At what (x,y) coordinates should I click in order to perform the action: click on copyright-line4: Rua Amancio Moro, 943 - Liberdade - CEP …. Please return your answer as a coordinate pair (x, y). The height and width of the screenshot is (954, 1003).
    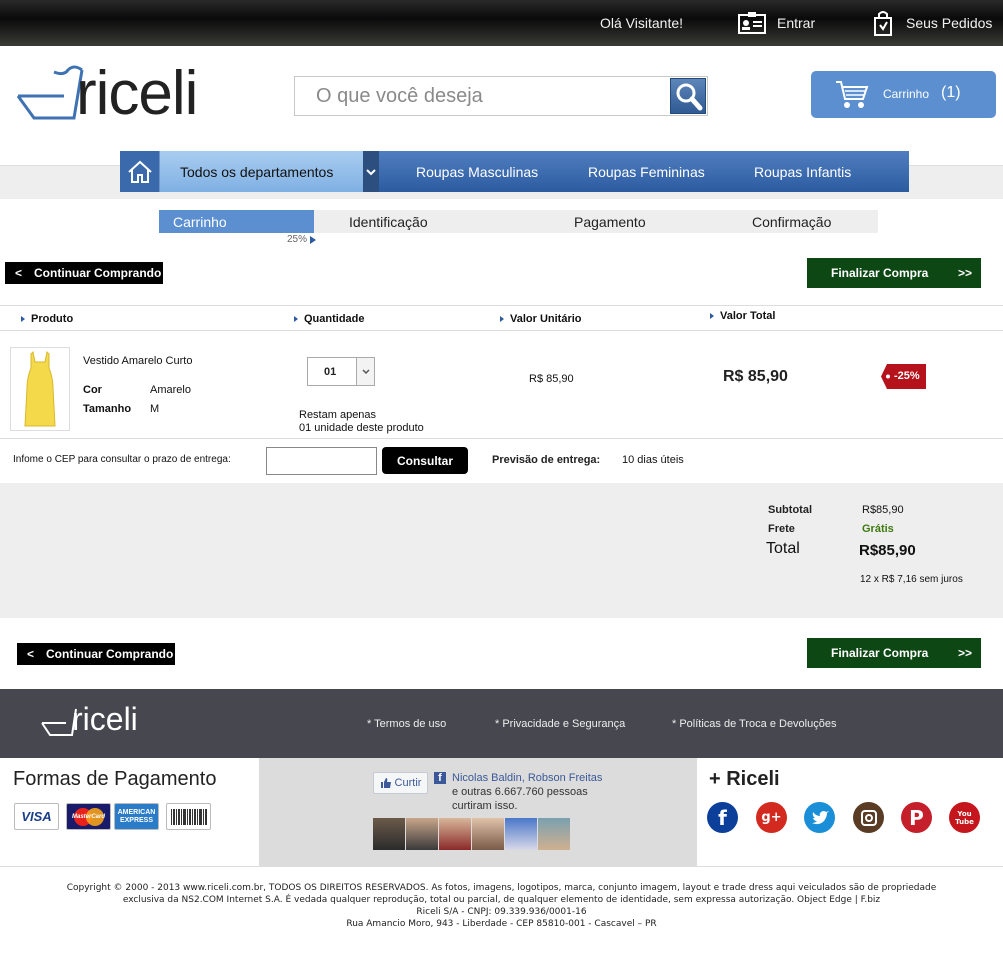
    Looking at the image, I should click on (501, 924).